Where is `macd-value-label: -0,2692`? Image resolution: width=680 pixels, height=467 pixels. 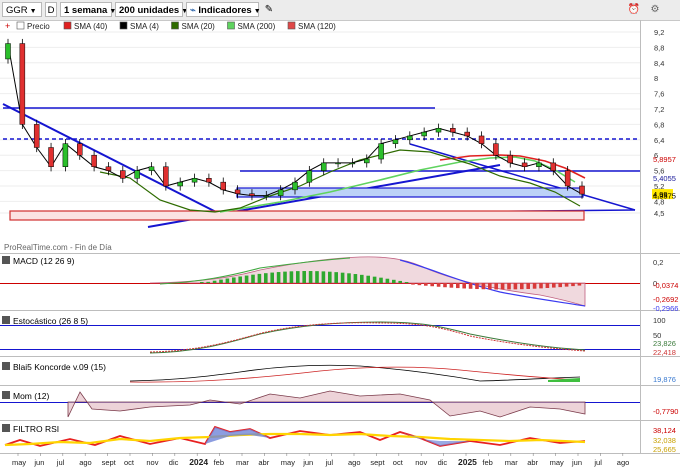
macd-value-label: -0,2692 is located at coordinates (665, 299).